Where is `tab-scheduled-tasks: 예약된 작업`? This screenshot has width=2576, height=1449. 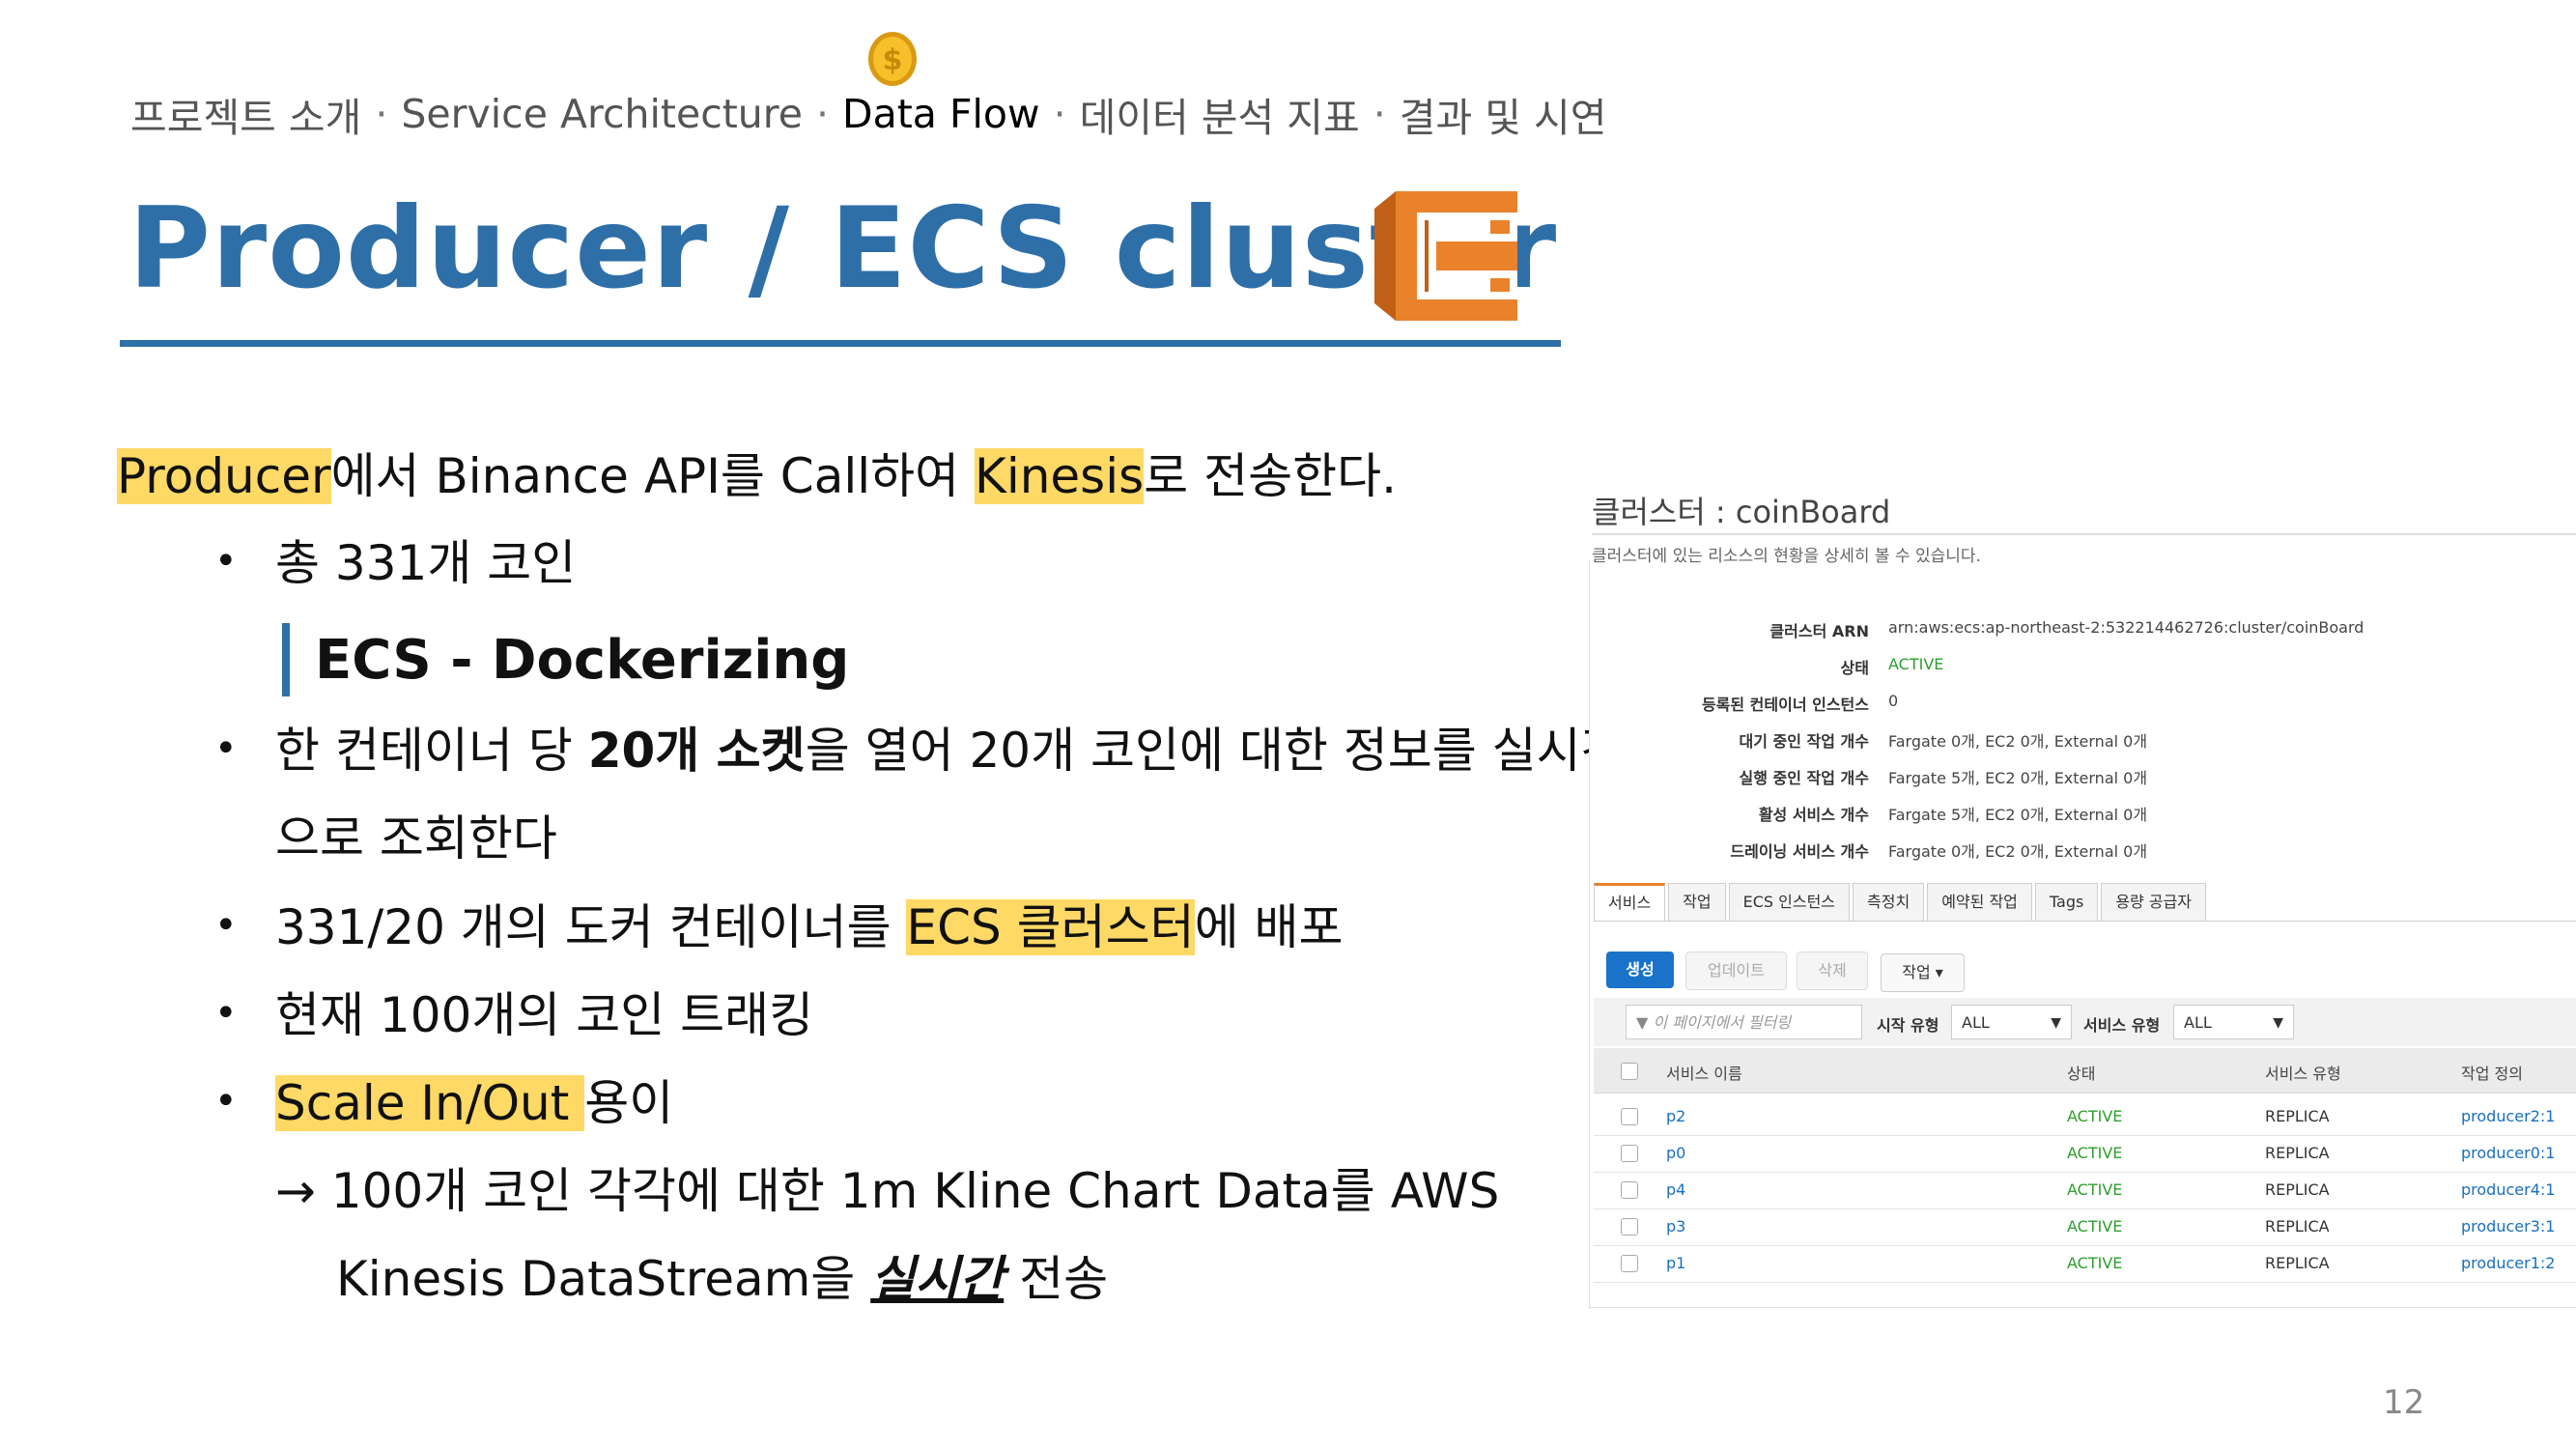 tab-scheduled-tasks: 예약된 작업 is located at coordinates (1980, 902).